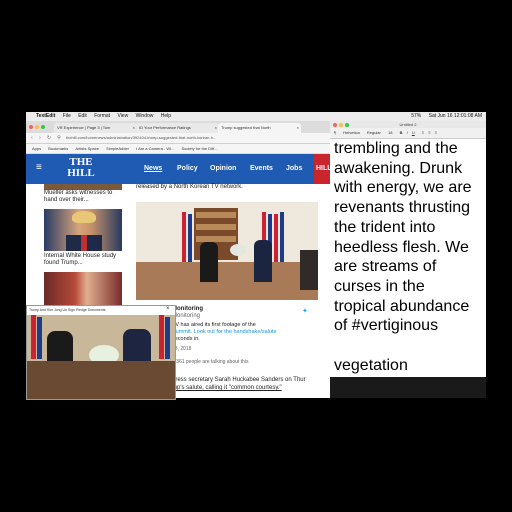 The width and height of the screenshot is (512, 512). What do you see at coordinates (67, 116) in the screenshot?
I see `menu-file: File` at bounding box center [67, 116].